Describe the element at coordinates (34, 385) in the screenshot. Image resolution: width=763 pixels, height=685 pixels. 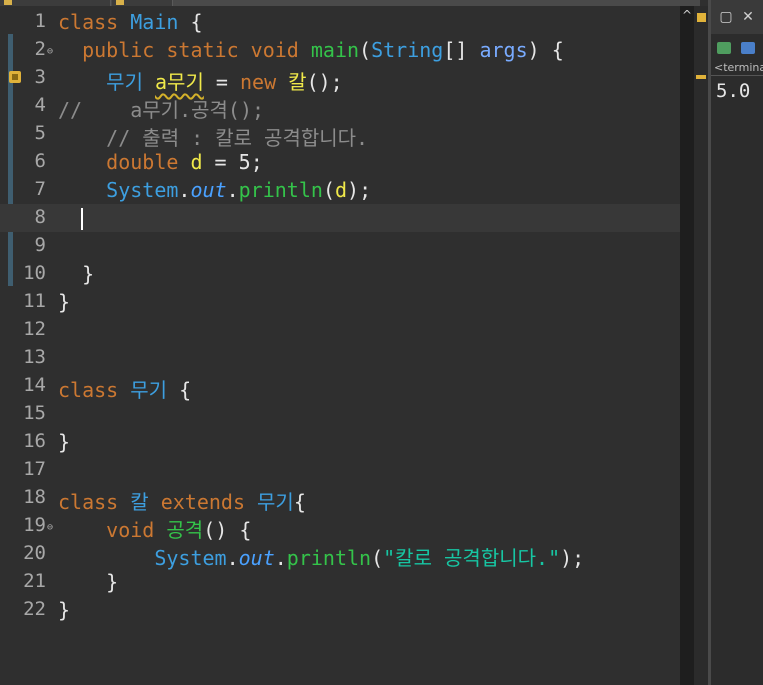
I see `line-number: 14` at that location.